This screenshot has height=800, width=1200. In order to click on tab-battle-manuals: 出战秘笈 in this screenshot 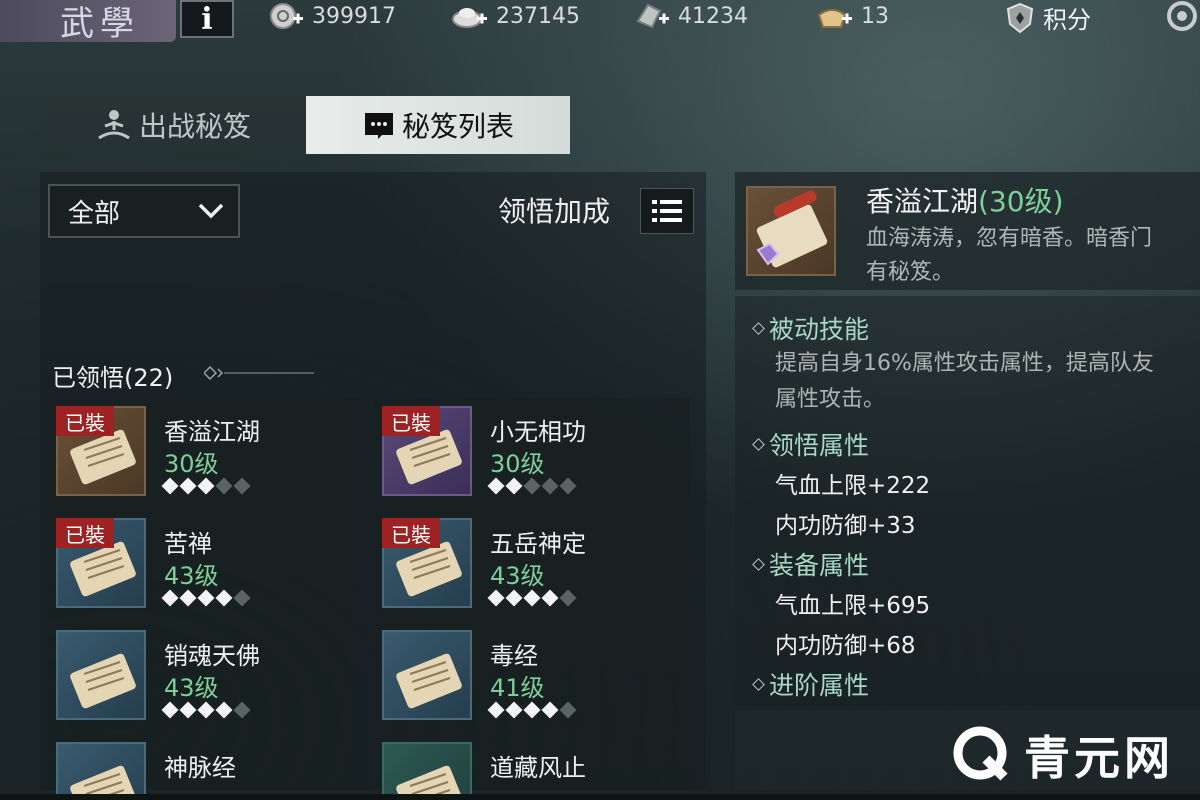, I will do `click(173, 125)`.